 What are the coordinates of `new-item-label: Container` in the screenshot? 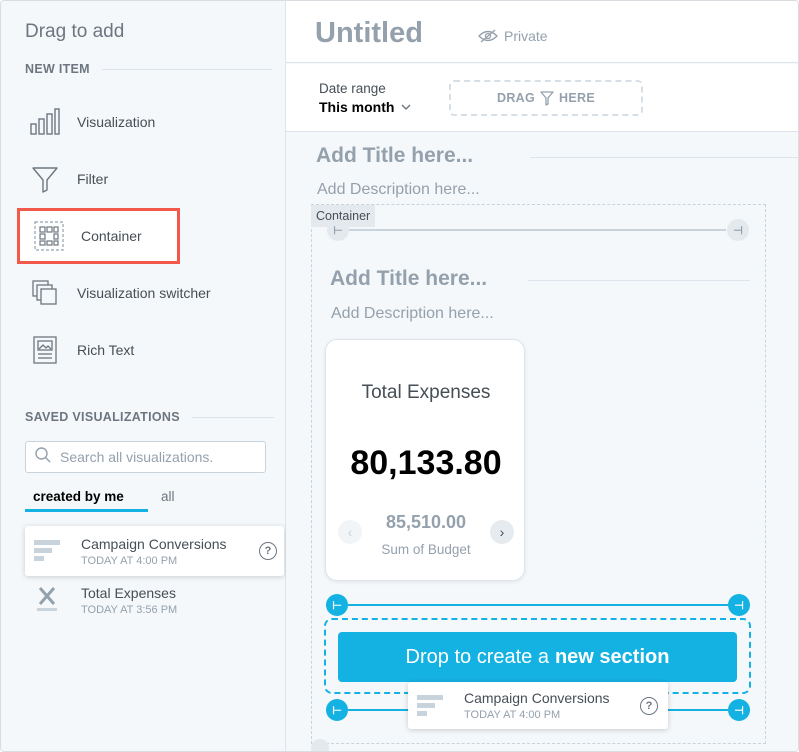 It's located at (111, 236).